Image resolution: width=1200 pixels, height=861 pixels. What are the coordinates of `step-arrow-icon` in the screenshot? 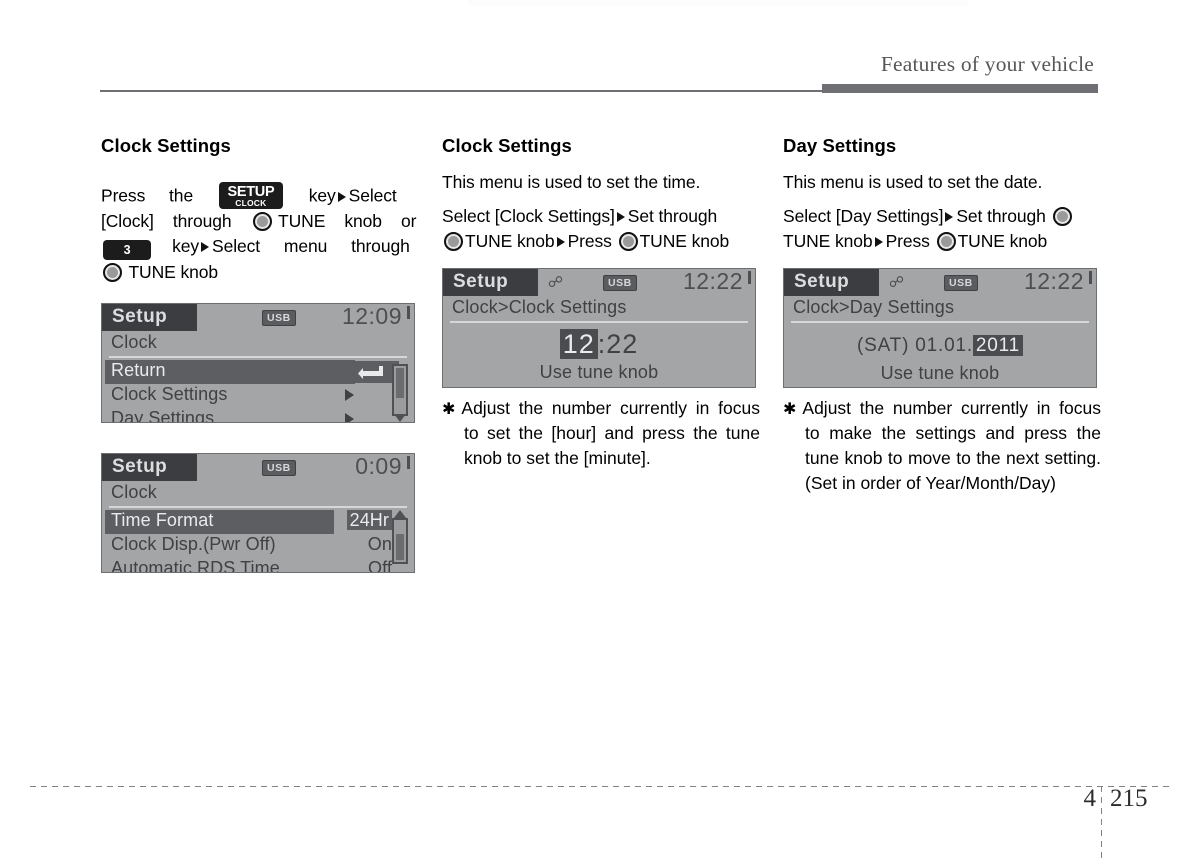 It's located at (341, 196).